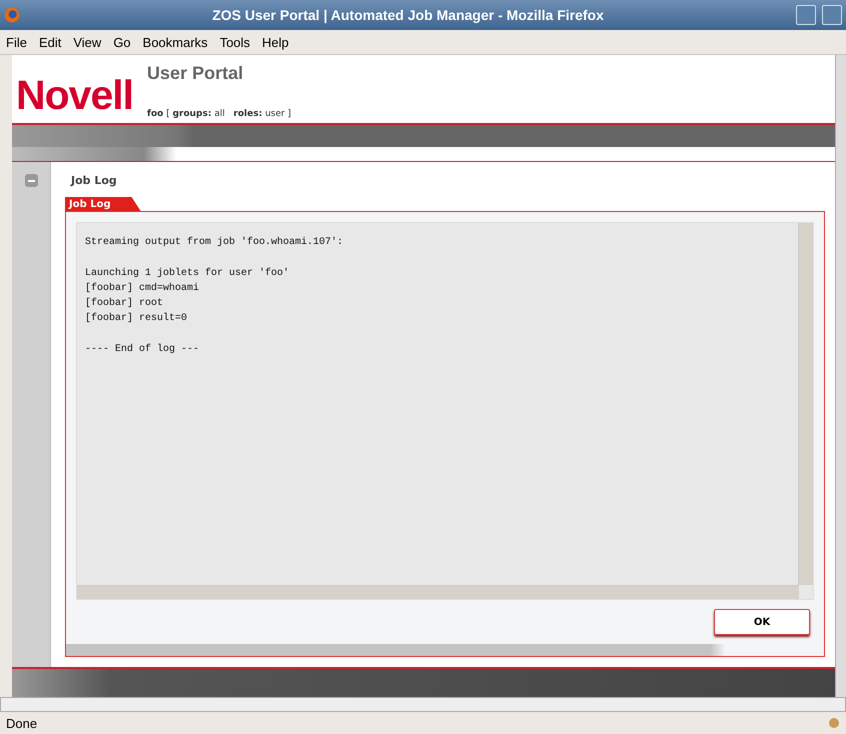 The height and width of the screenshot is (734, 846). I want to click on menu-item: Help, so click(275, 42).